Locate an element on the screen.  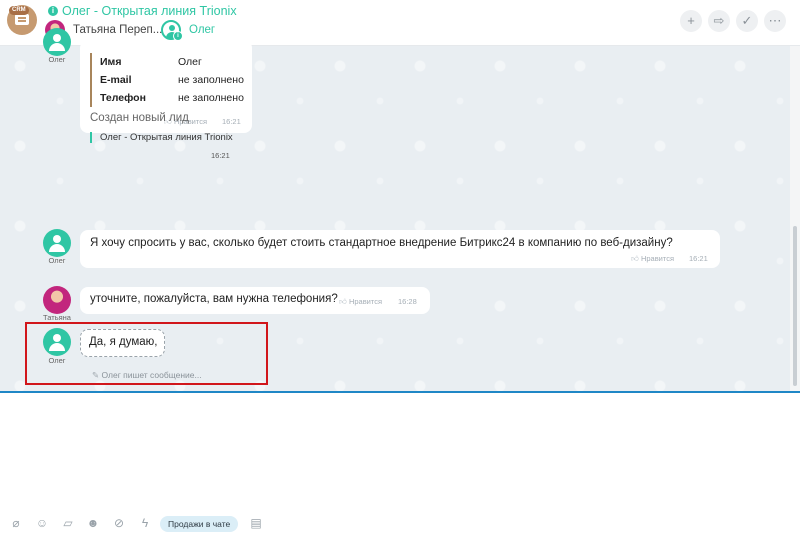
participant-oleg: i Олег is located at coordinates (188, 30).